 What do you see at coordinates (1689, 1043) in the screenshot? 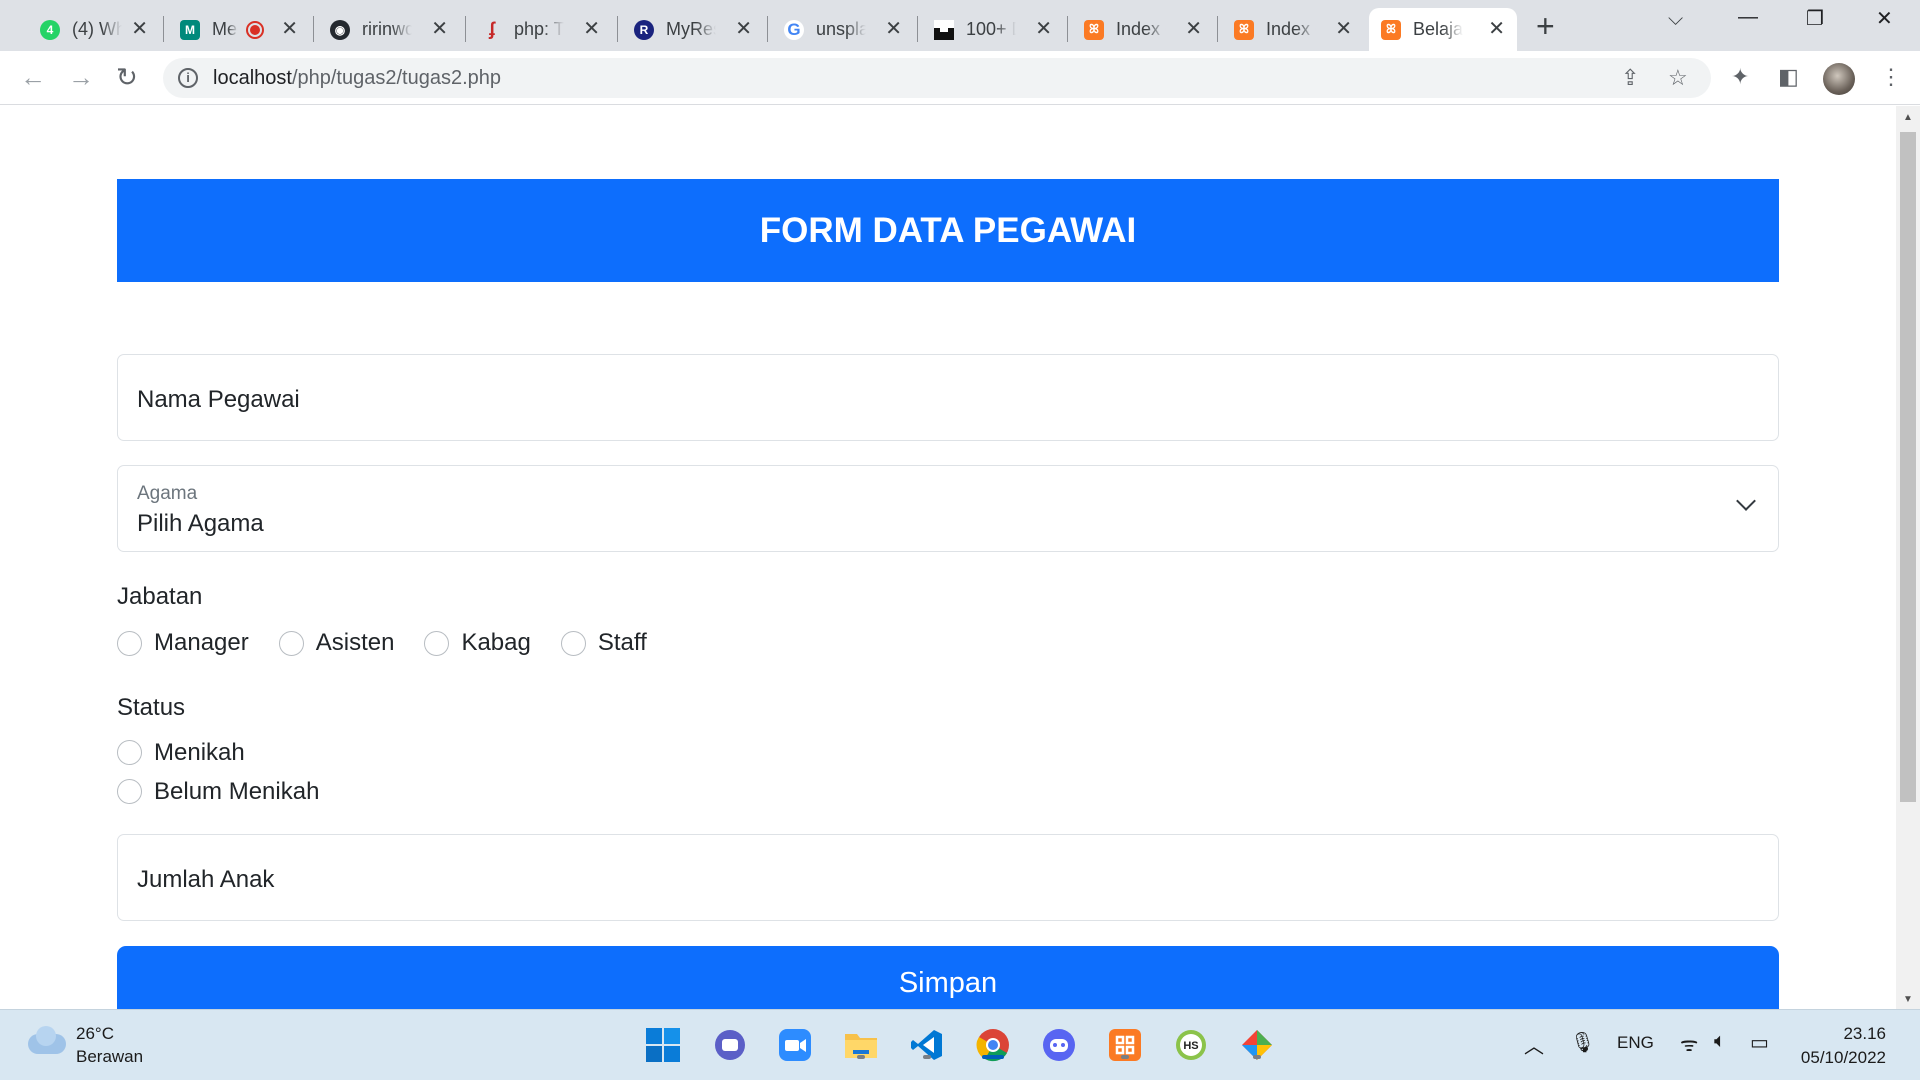
I see `wifi-icon: ᯤ` at bounding box center [1689, 1043].